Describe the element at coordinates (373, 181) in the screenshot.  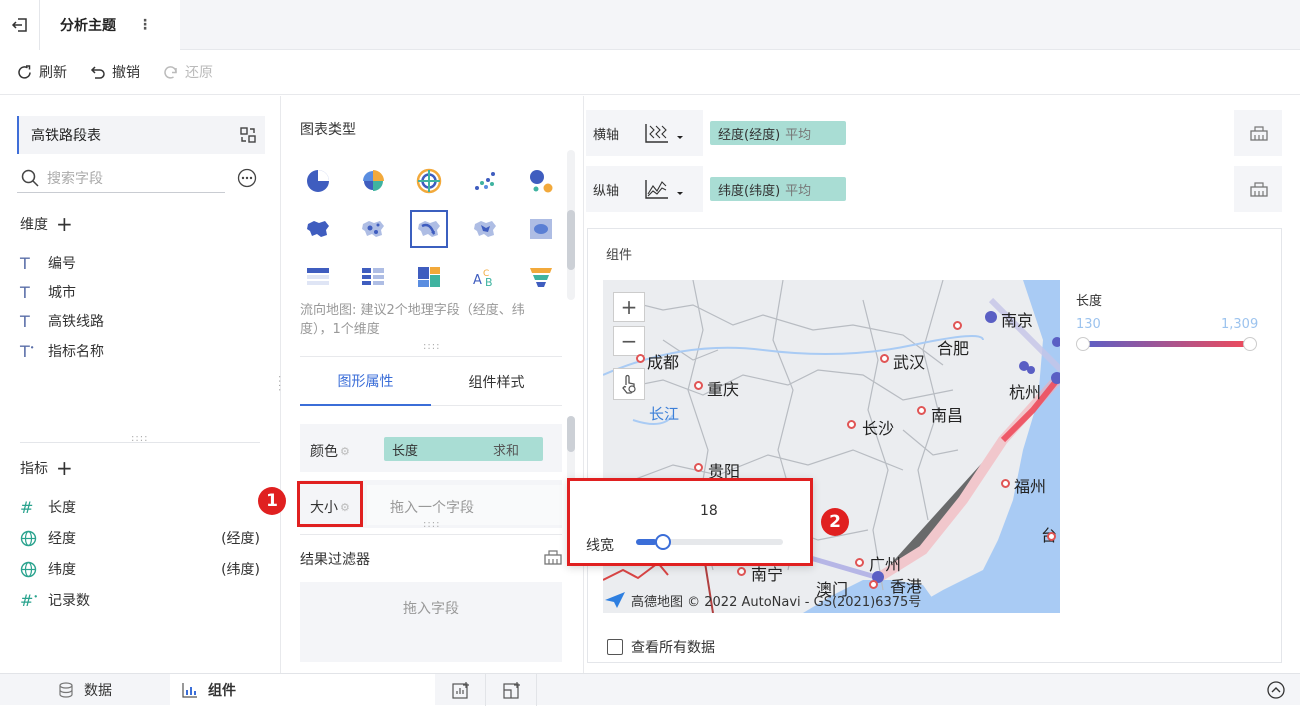
I see `rose-pie-icon` at that location.